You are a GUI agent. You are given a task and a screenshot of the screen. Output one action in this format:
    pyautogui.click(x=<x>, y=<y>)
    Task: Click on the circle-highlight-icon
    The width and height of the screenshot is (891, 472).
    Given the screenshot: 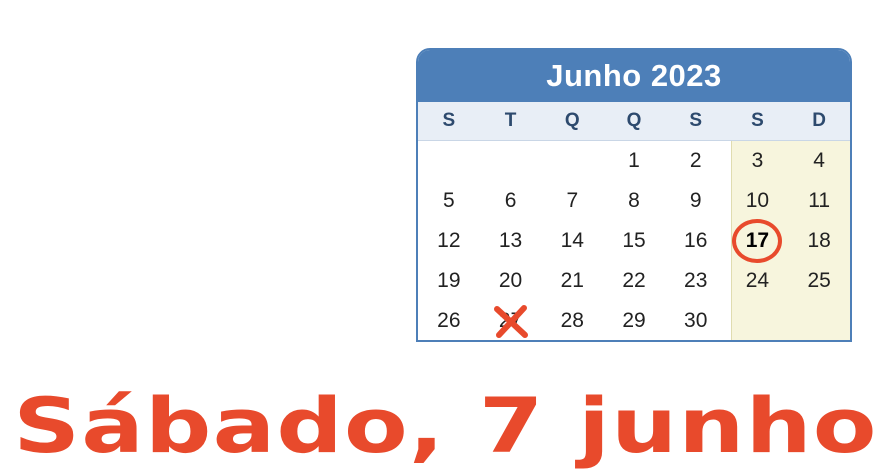 What is the action you would take?
    pyautogui.click(x=757, y=241)
    